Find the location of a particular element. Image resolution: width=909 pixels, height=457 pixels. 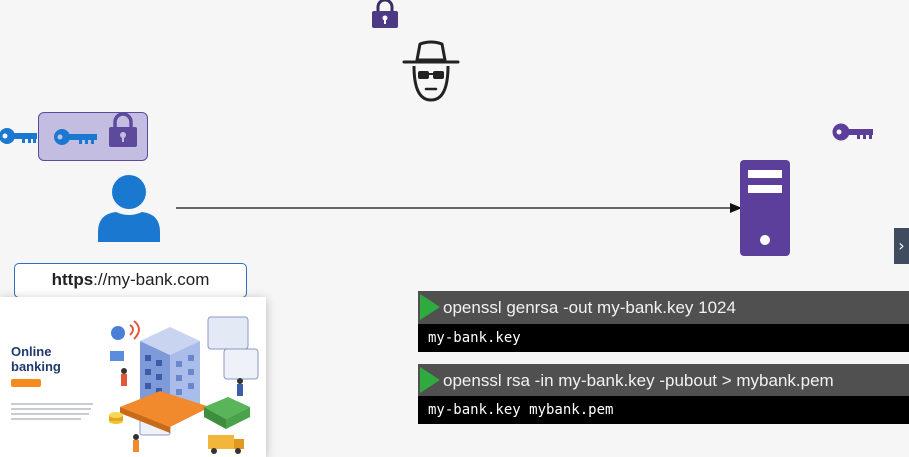

next-slide-button: › is located at coordinates (901, 246).